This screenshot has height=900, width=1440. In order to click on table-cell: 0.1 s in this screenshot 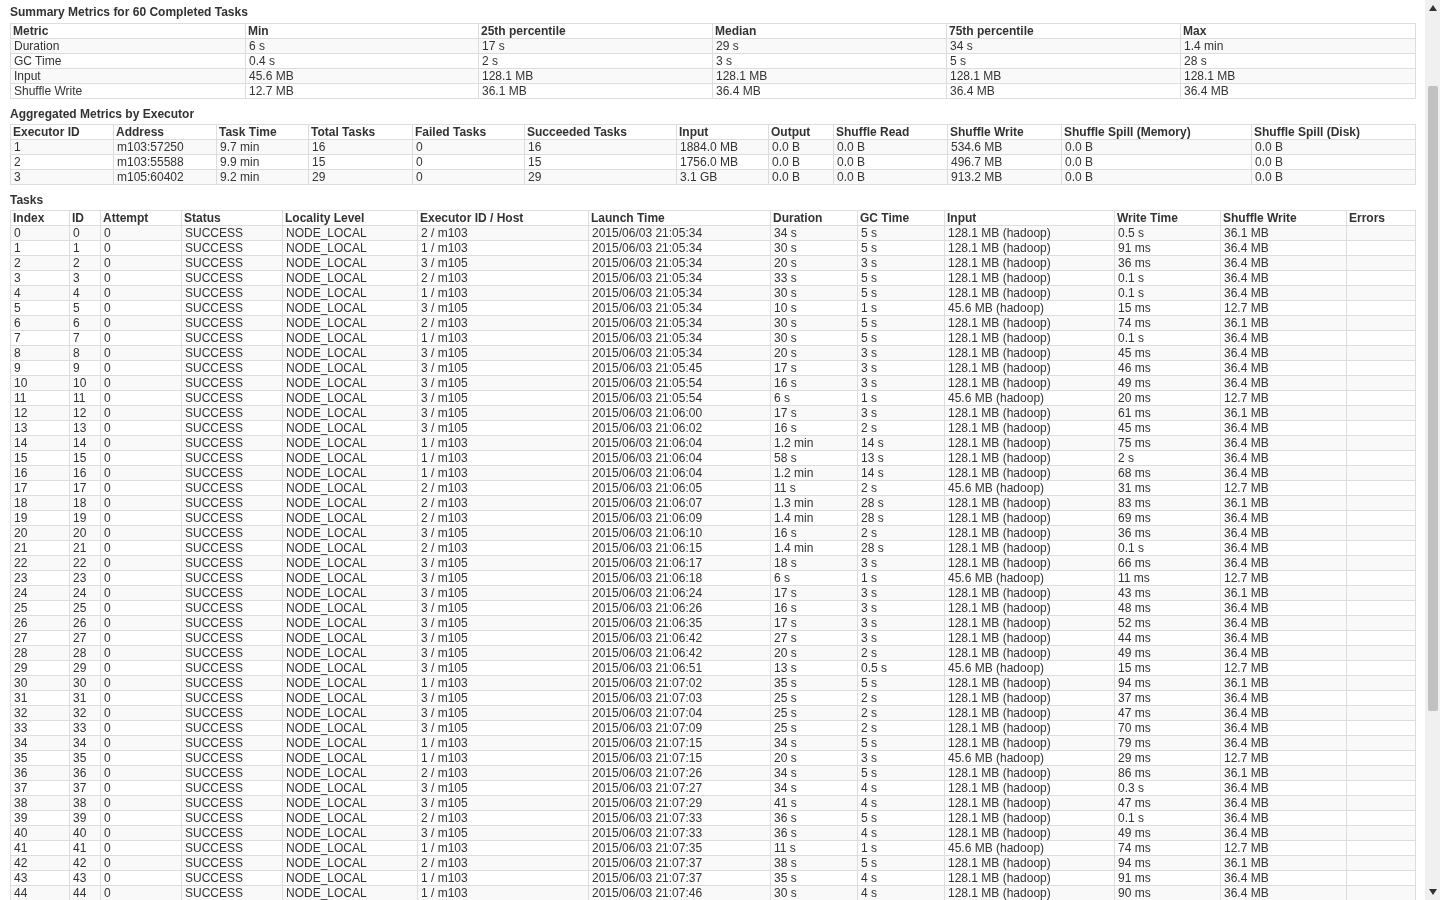, I will do `click(1131, 278)`.